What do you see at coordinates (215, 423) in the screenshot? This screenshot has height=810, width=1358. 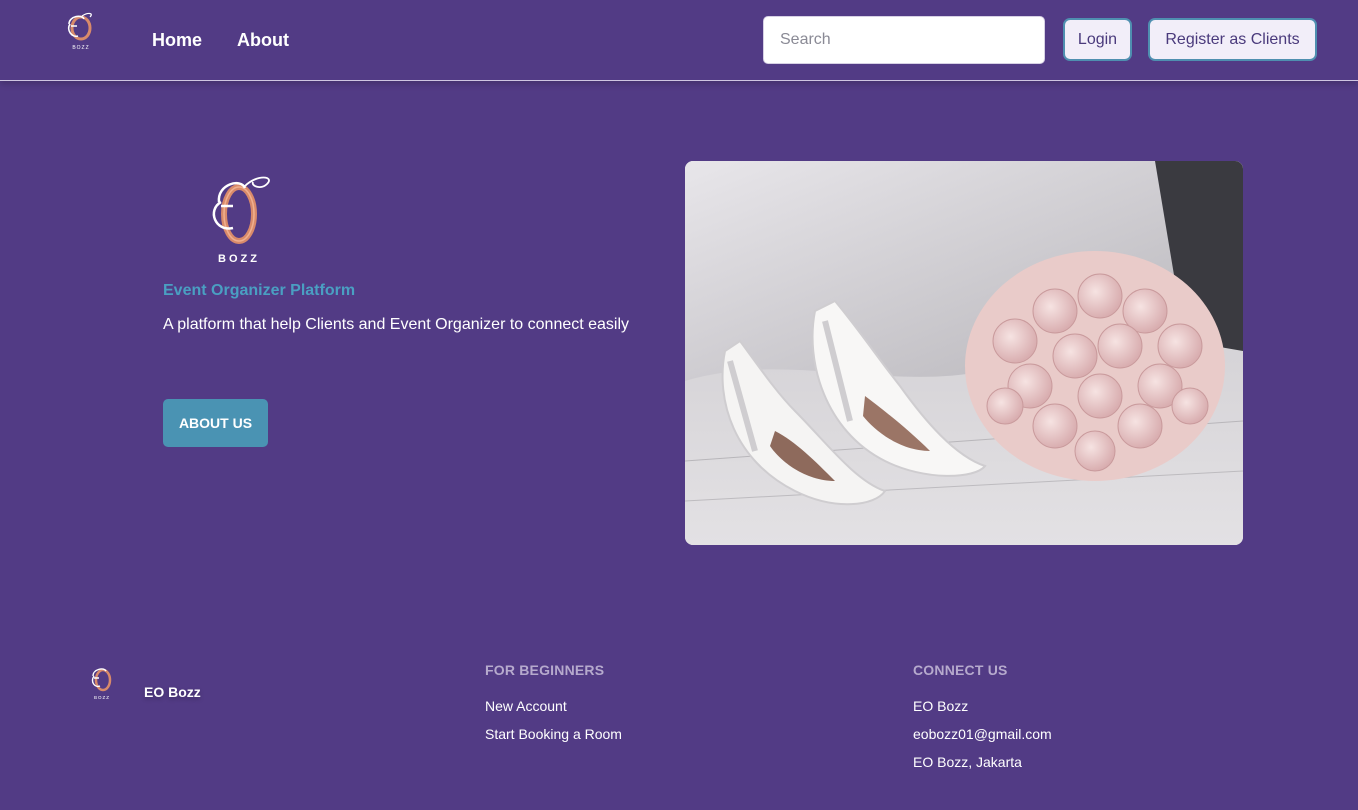 I see `about-us-button: ABOUT US` at bounding box center [215, 423].